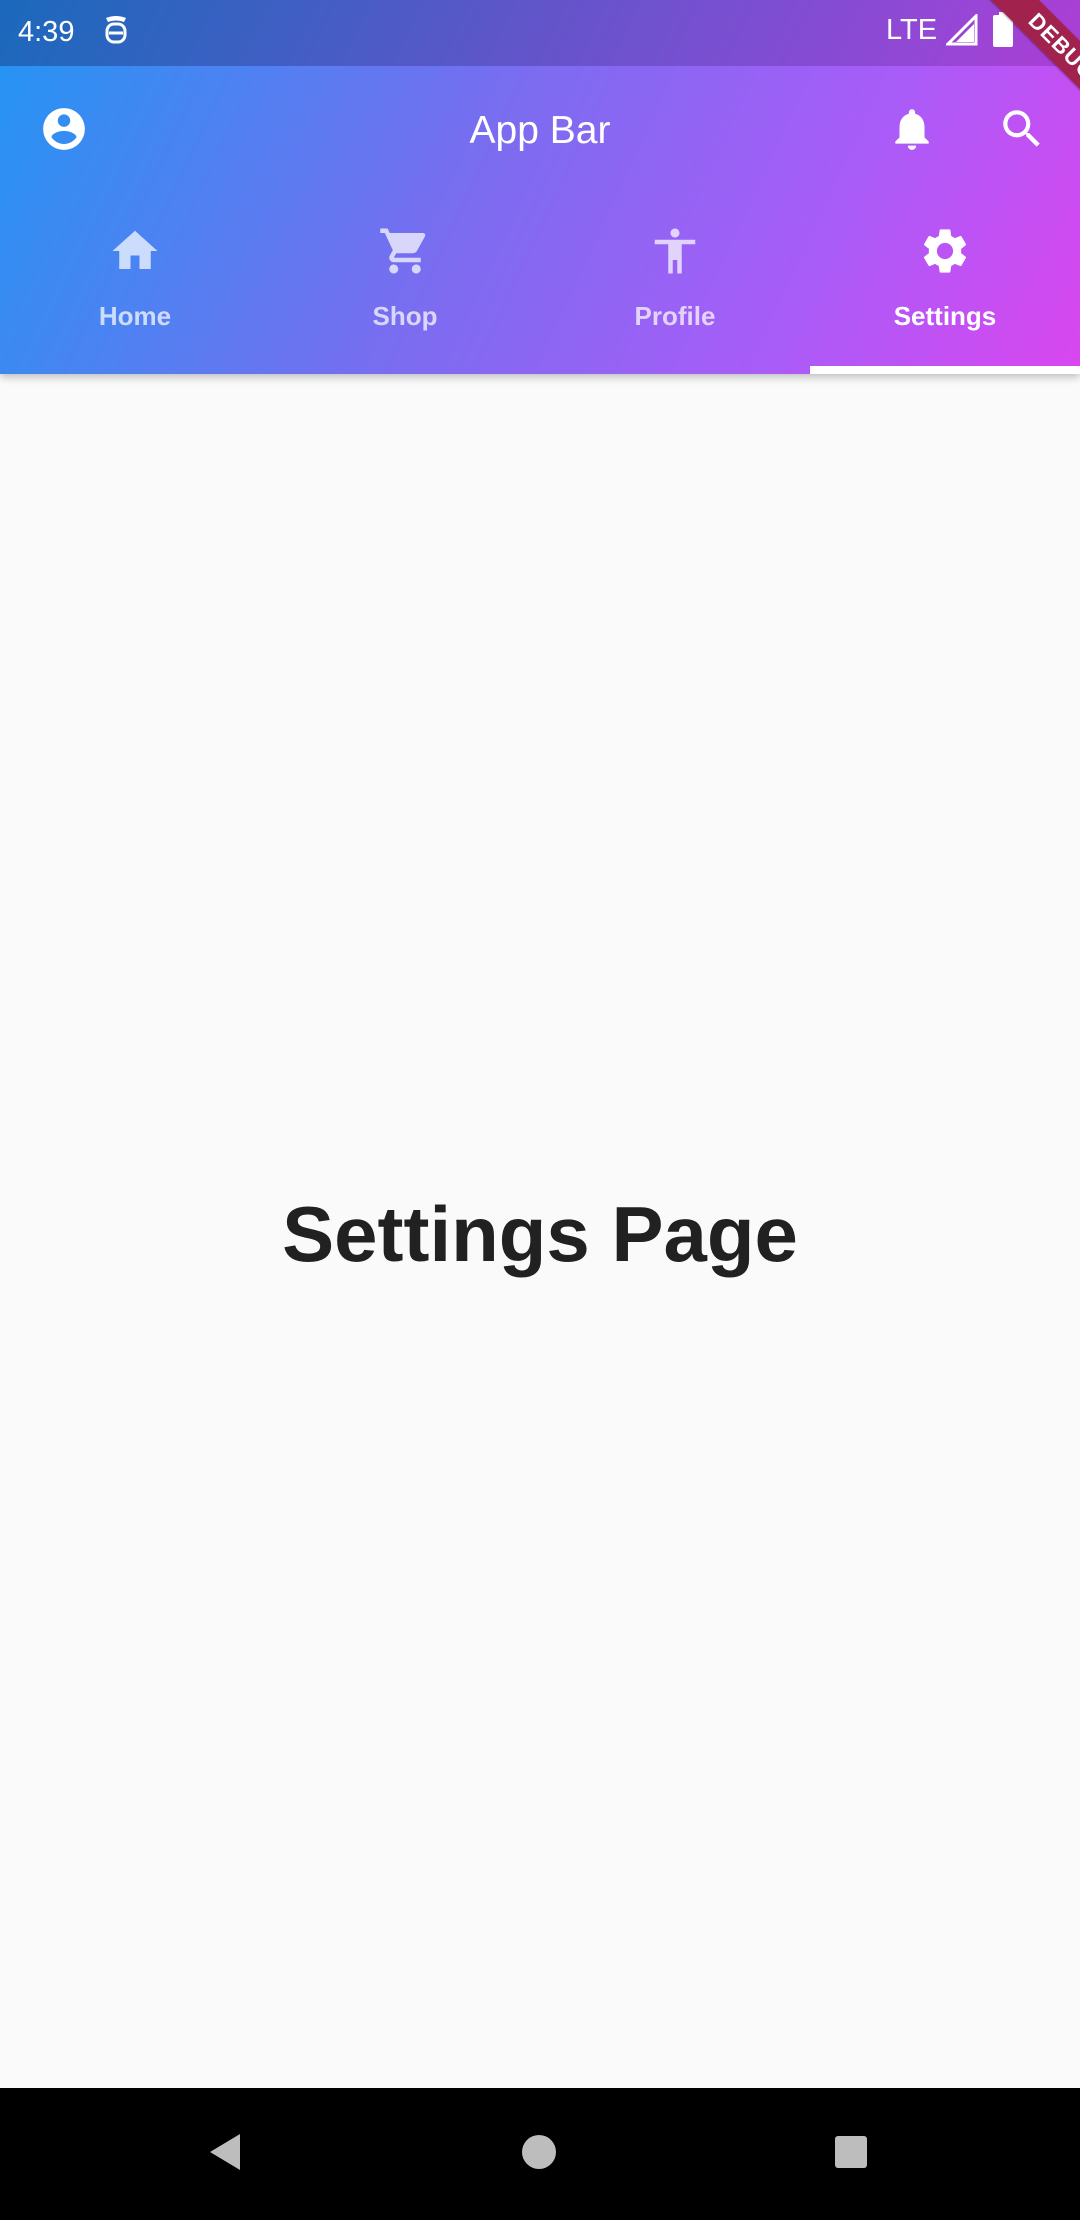  I want to click on home-icon, so click(135, 251).